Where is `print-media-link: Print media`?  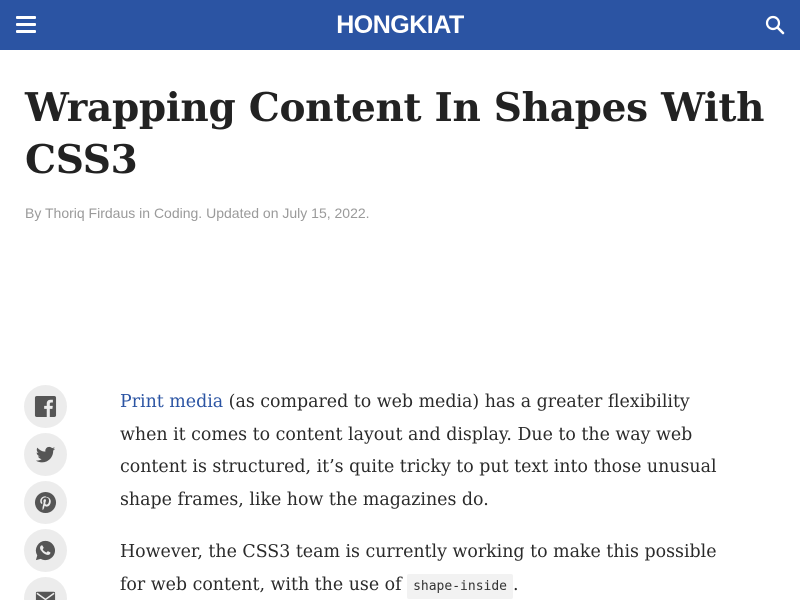 print-media-link: Print media is located at coordinates (171, 402).